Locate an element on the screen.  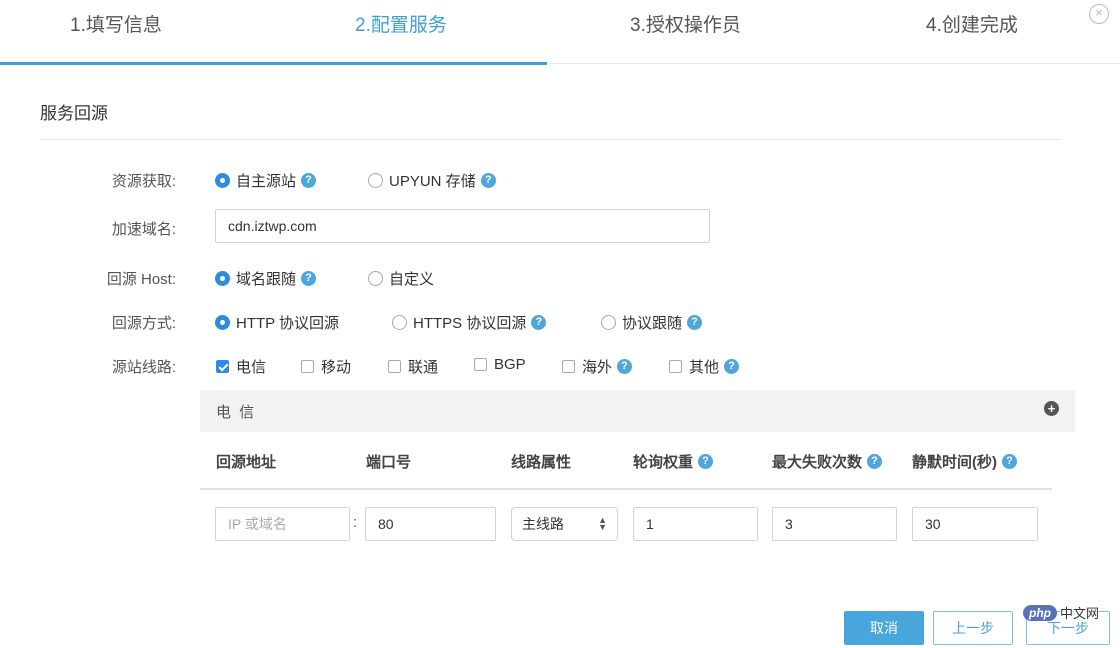
panel-title: 电 信 is located at coordinates (236, 412).